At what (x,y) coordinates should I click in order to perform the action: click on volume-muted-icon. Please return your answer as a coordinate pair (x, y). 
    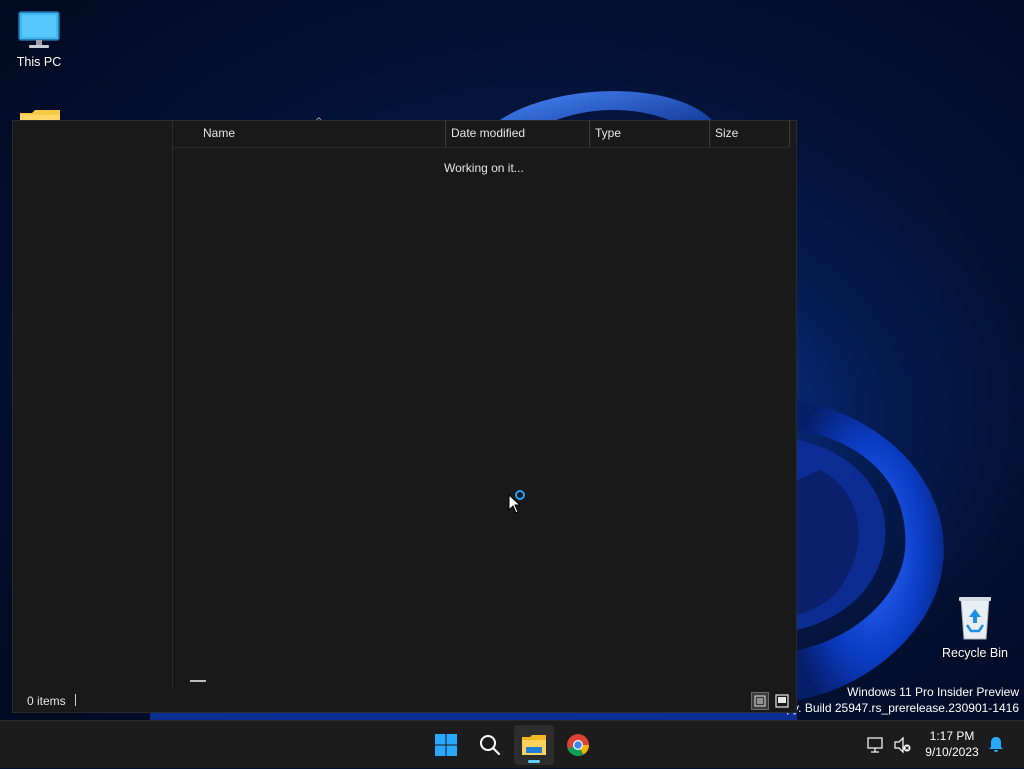
    Looking at the image, I should click on (902, 745).